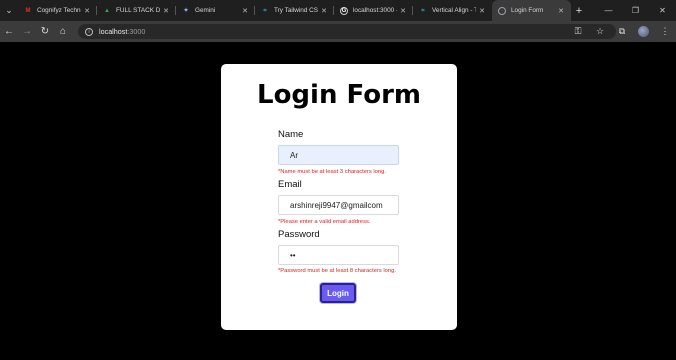 The height and width of the screenshot is (360, 676). What do you see at coordinates (28, 10) in the screenshot?
I see `gmail-icon: M` at bounding box center [28, 10].